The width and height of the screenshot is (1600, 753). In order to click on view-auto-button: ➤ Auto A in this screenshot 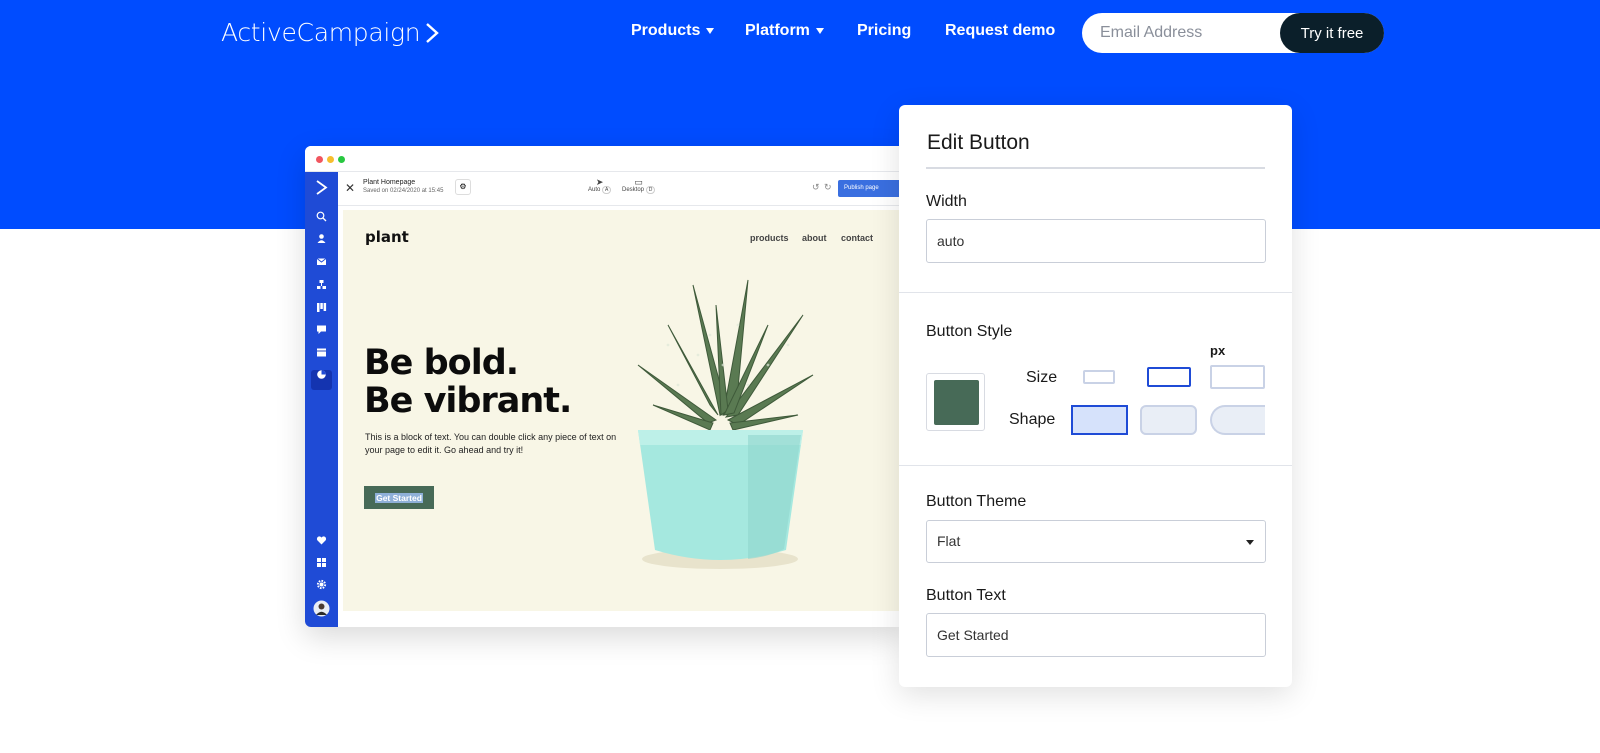, I will do `click(600, 186)`.